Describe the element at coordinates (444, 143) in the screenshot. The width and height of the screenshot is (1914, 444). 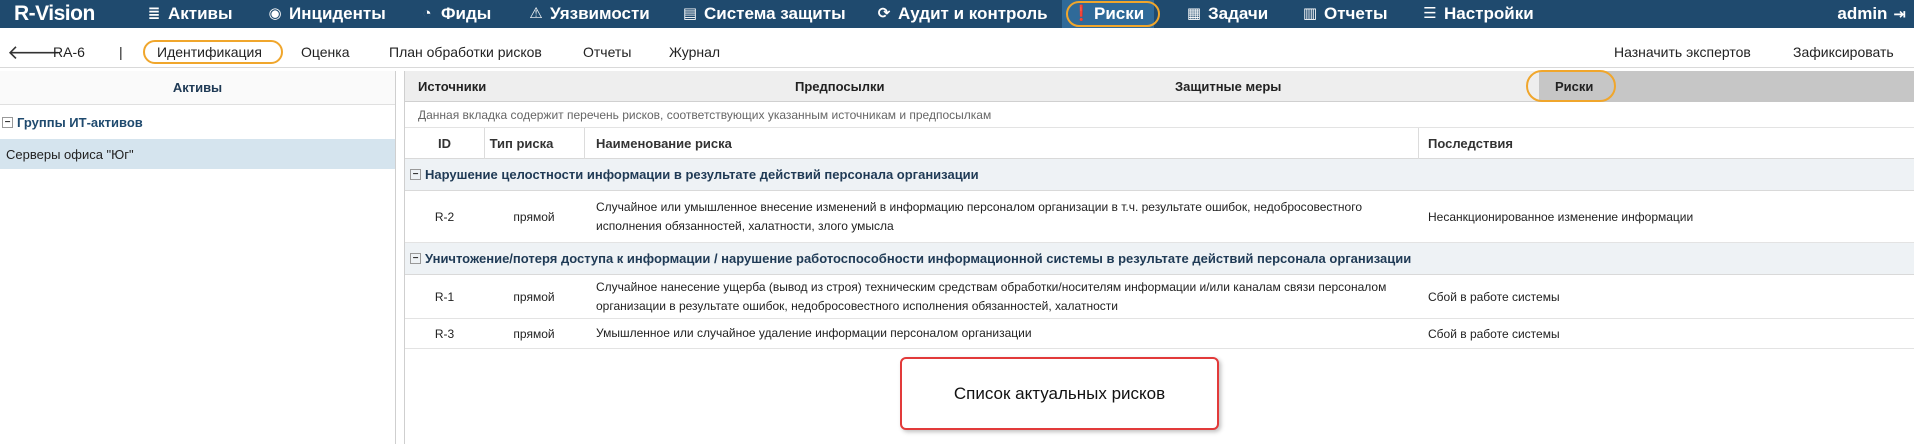
I see `column-id: ID` at that location.